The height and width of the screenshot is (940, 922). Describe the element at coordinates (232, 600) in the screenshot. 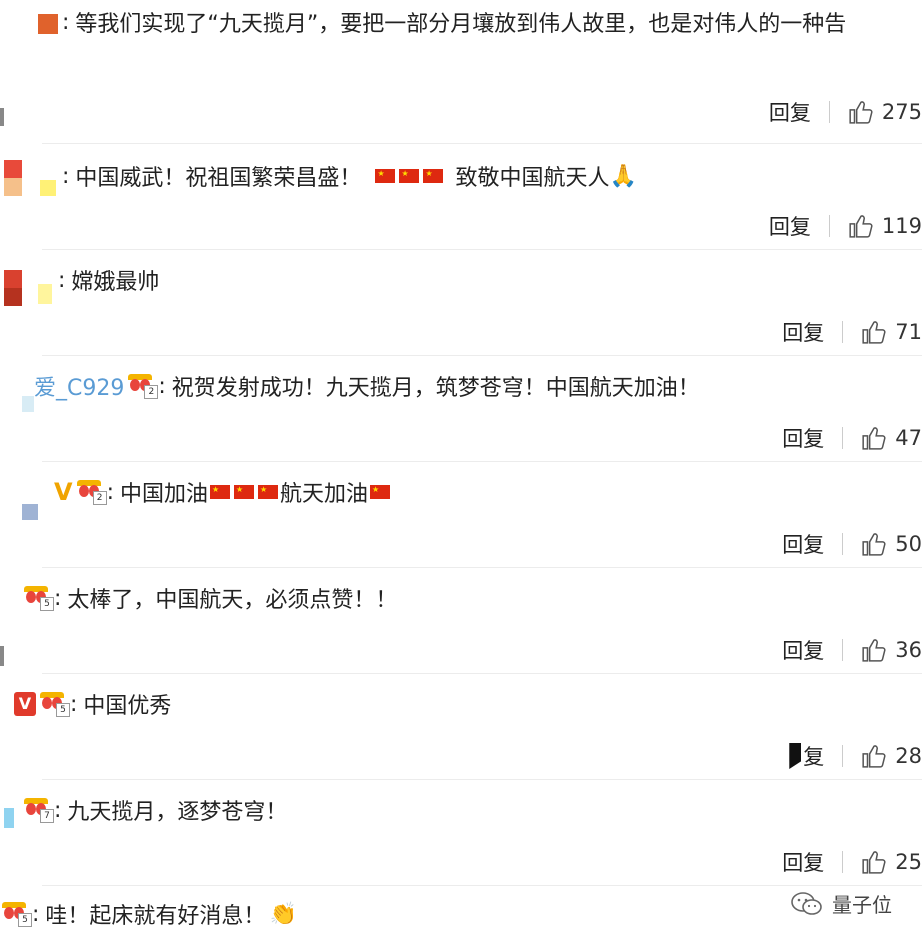

I see `comment-text: 太棒了，中国航天，必须点赞！！` at that location.